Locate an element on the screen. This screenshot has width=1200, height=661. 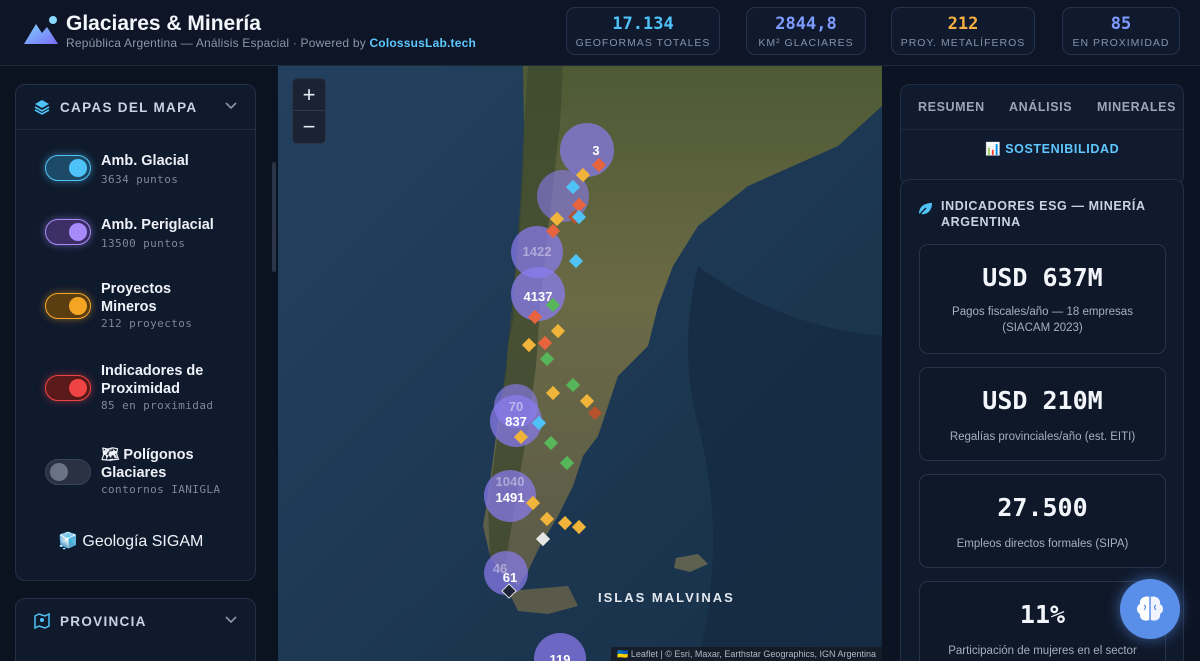
layer-name: 🗺 Polígonos Glaciares is located at coordinates (147, 464).